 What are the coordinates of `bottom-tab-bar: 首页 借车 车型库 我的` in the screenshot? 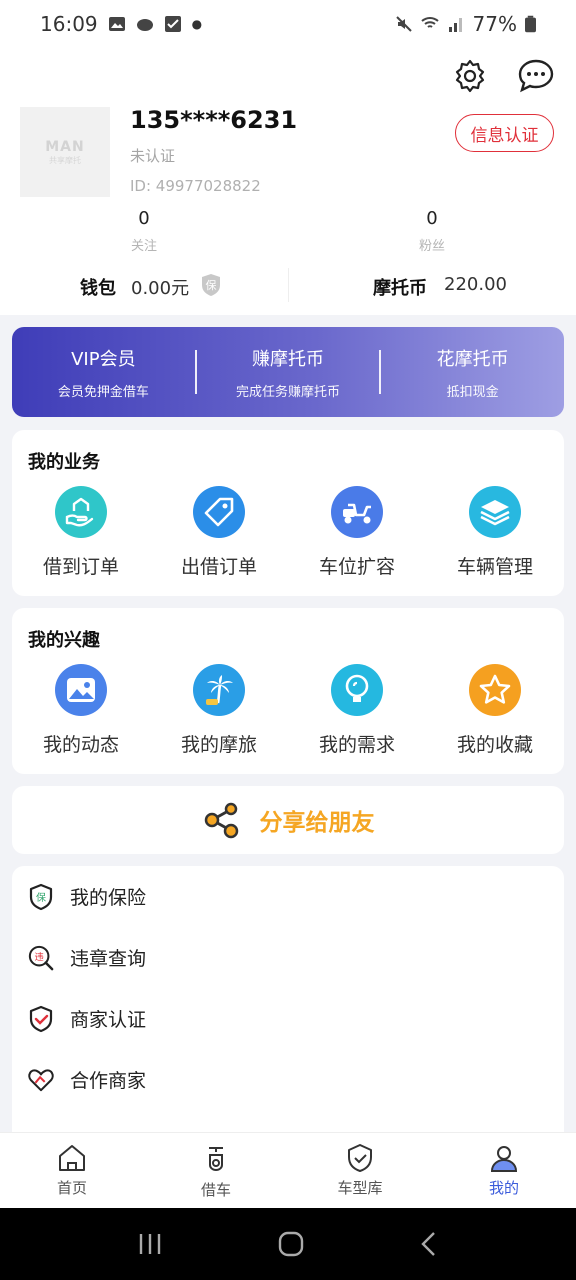 It's located at (288, 1170).